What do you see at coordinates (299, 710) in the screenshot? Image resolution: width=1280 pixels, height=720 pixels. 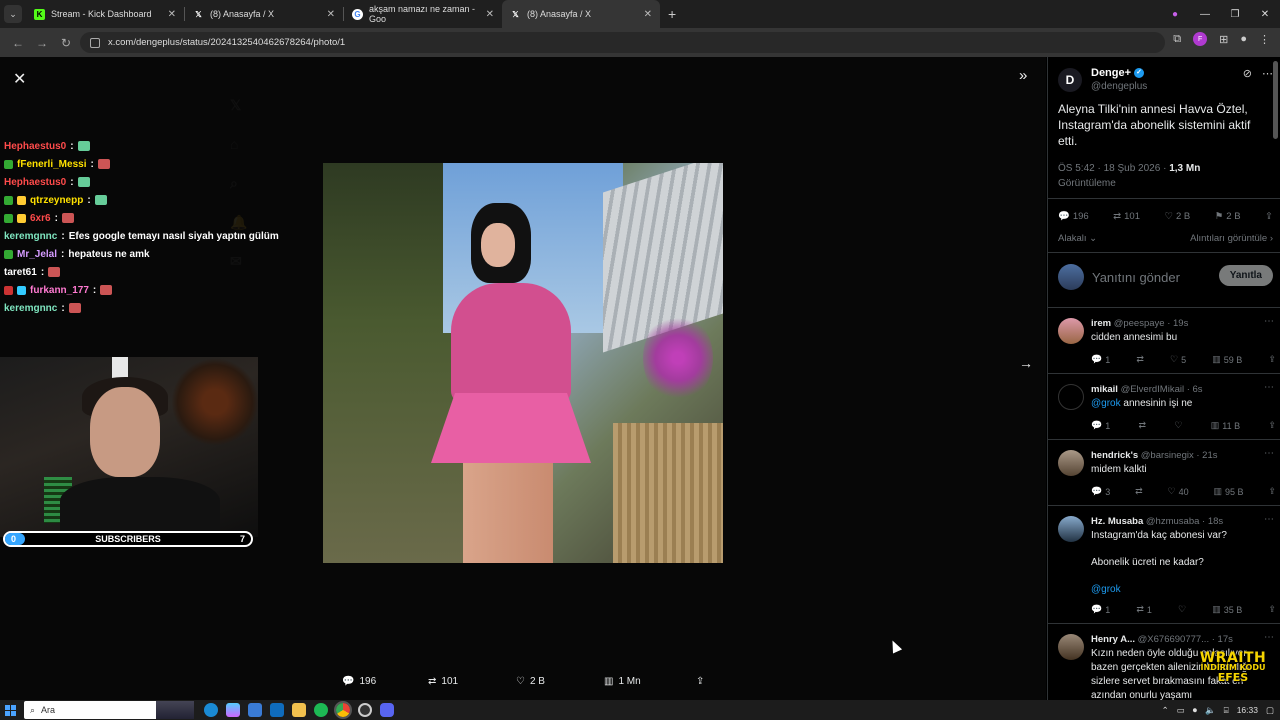 I see `explorer-icon` at bounding box center [299, 710].